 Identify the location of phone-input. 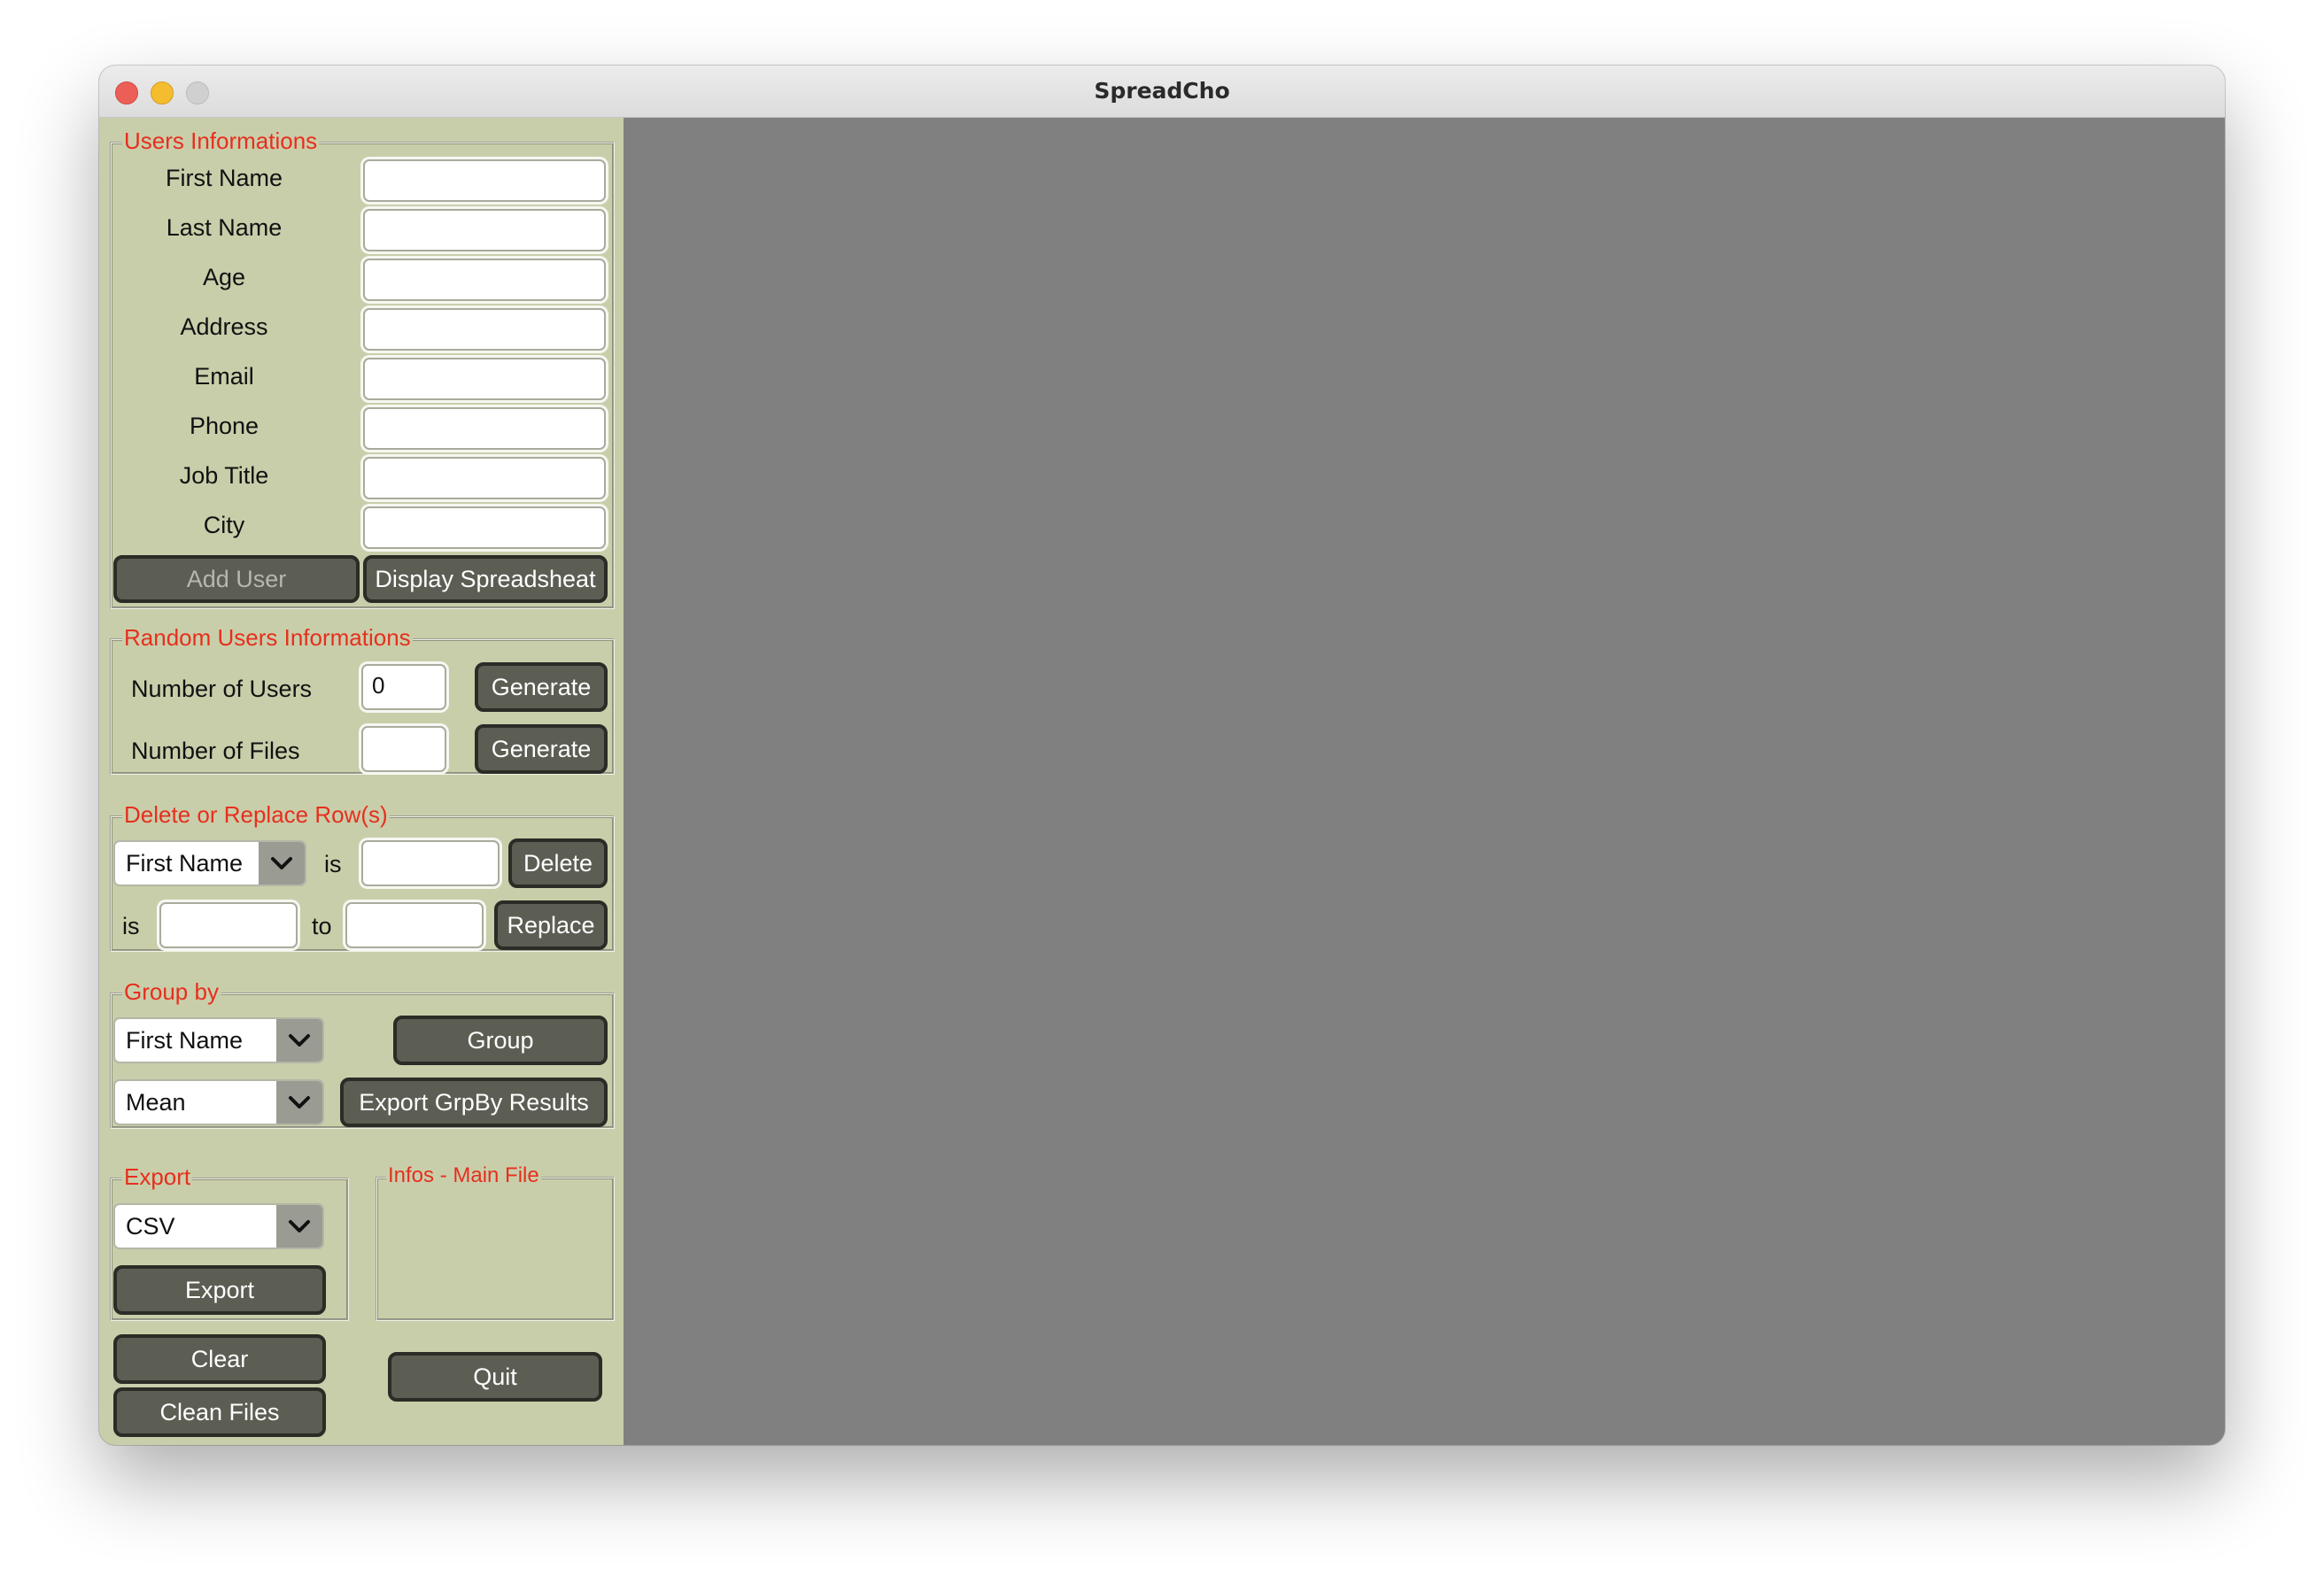
(484, 428).